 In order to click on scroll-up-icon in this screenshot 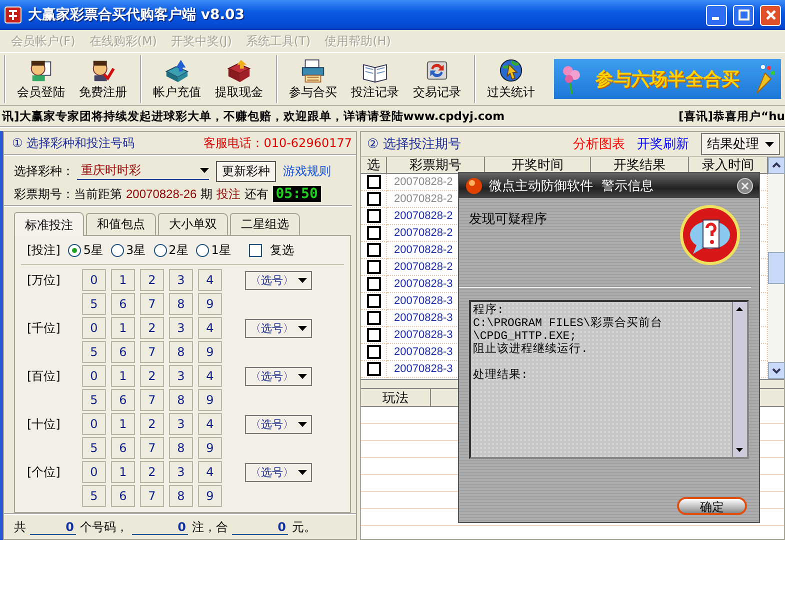, I will do `click(776, 165)`.